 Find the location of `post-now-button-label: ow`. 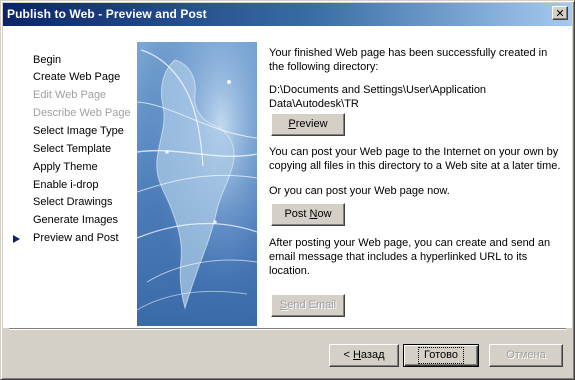

post-now-button-label: ow is located at coordinates (324, 214).